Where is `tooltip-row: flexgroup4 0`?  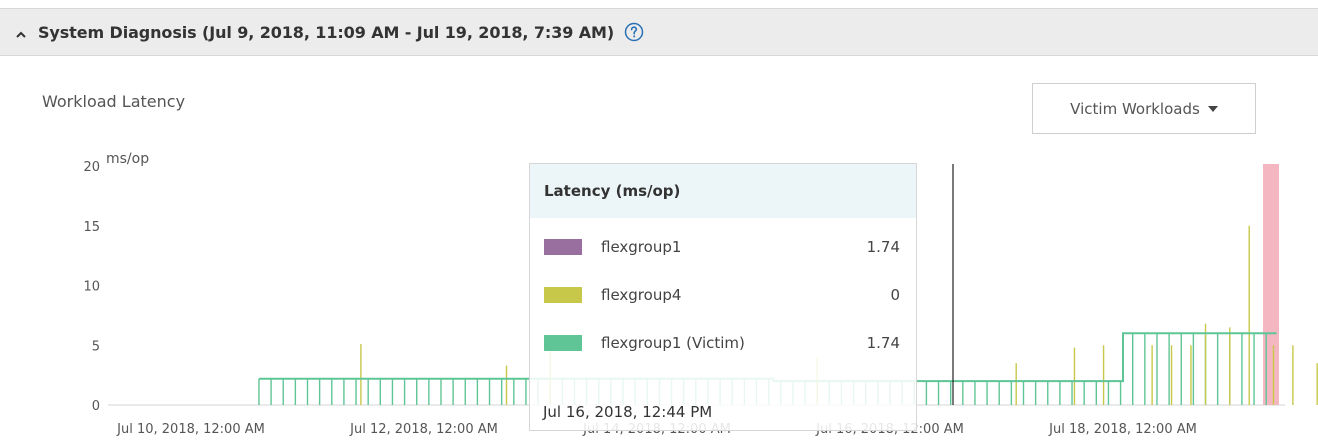
tooltip-row: flexgroup4 0 is located at coordinates (724, 295).